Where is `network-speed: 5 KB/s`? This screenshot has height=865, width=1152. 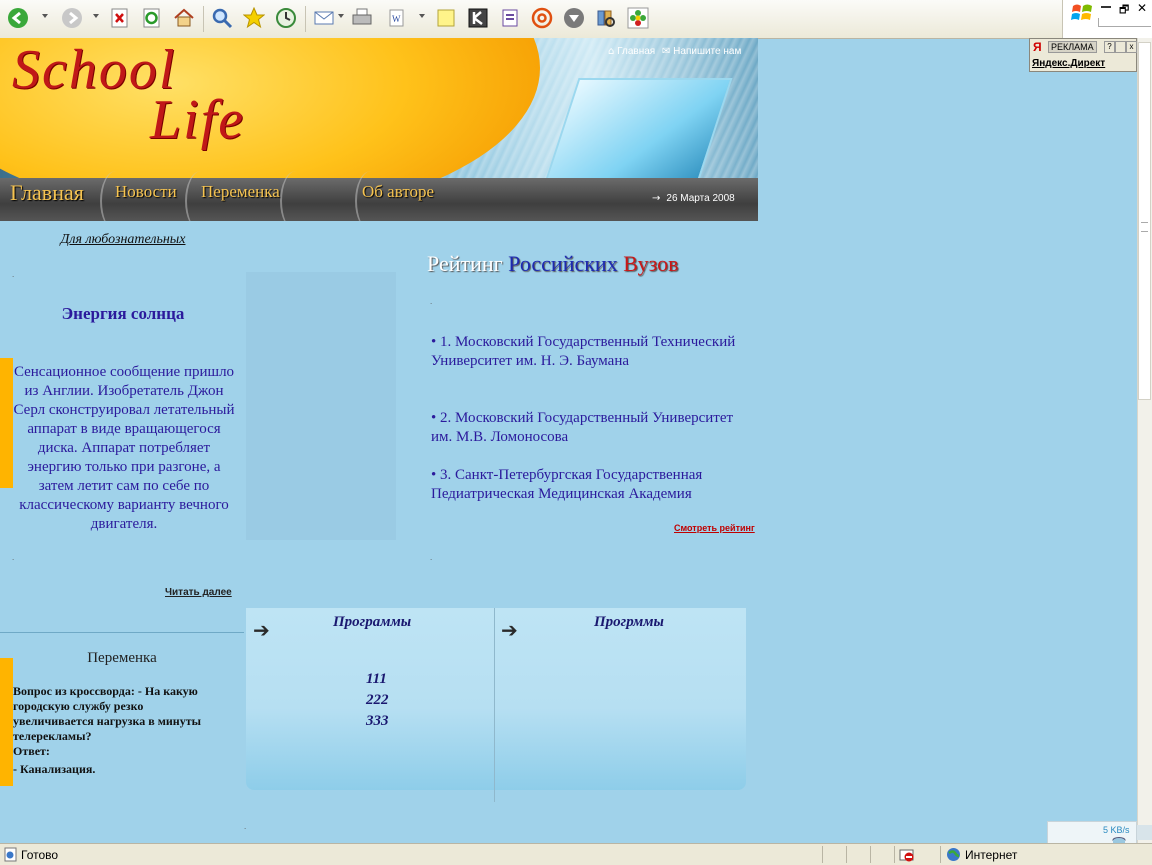
network-speed: 5 KB/s is located at coordinates (1116, 830).